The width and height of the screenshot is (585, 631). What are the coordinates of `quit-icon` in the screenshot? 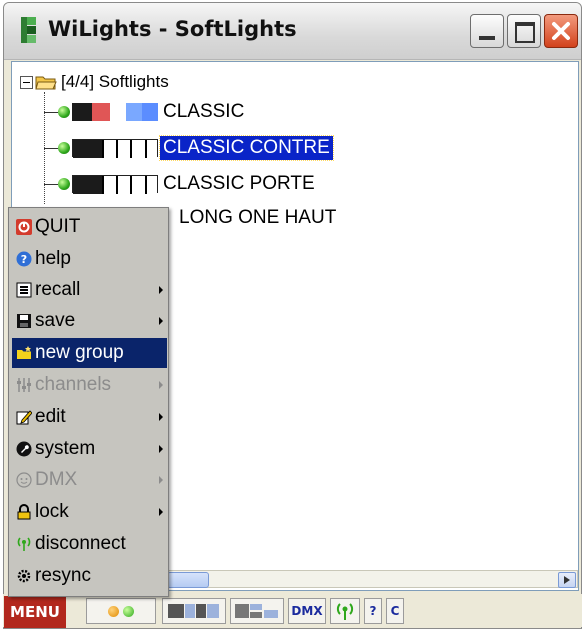 It's located at (24, 227).